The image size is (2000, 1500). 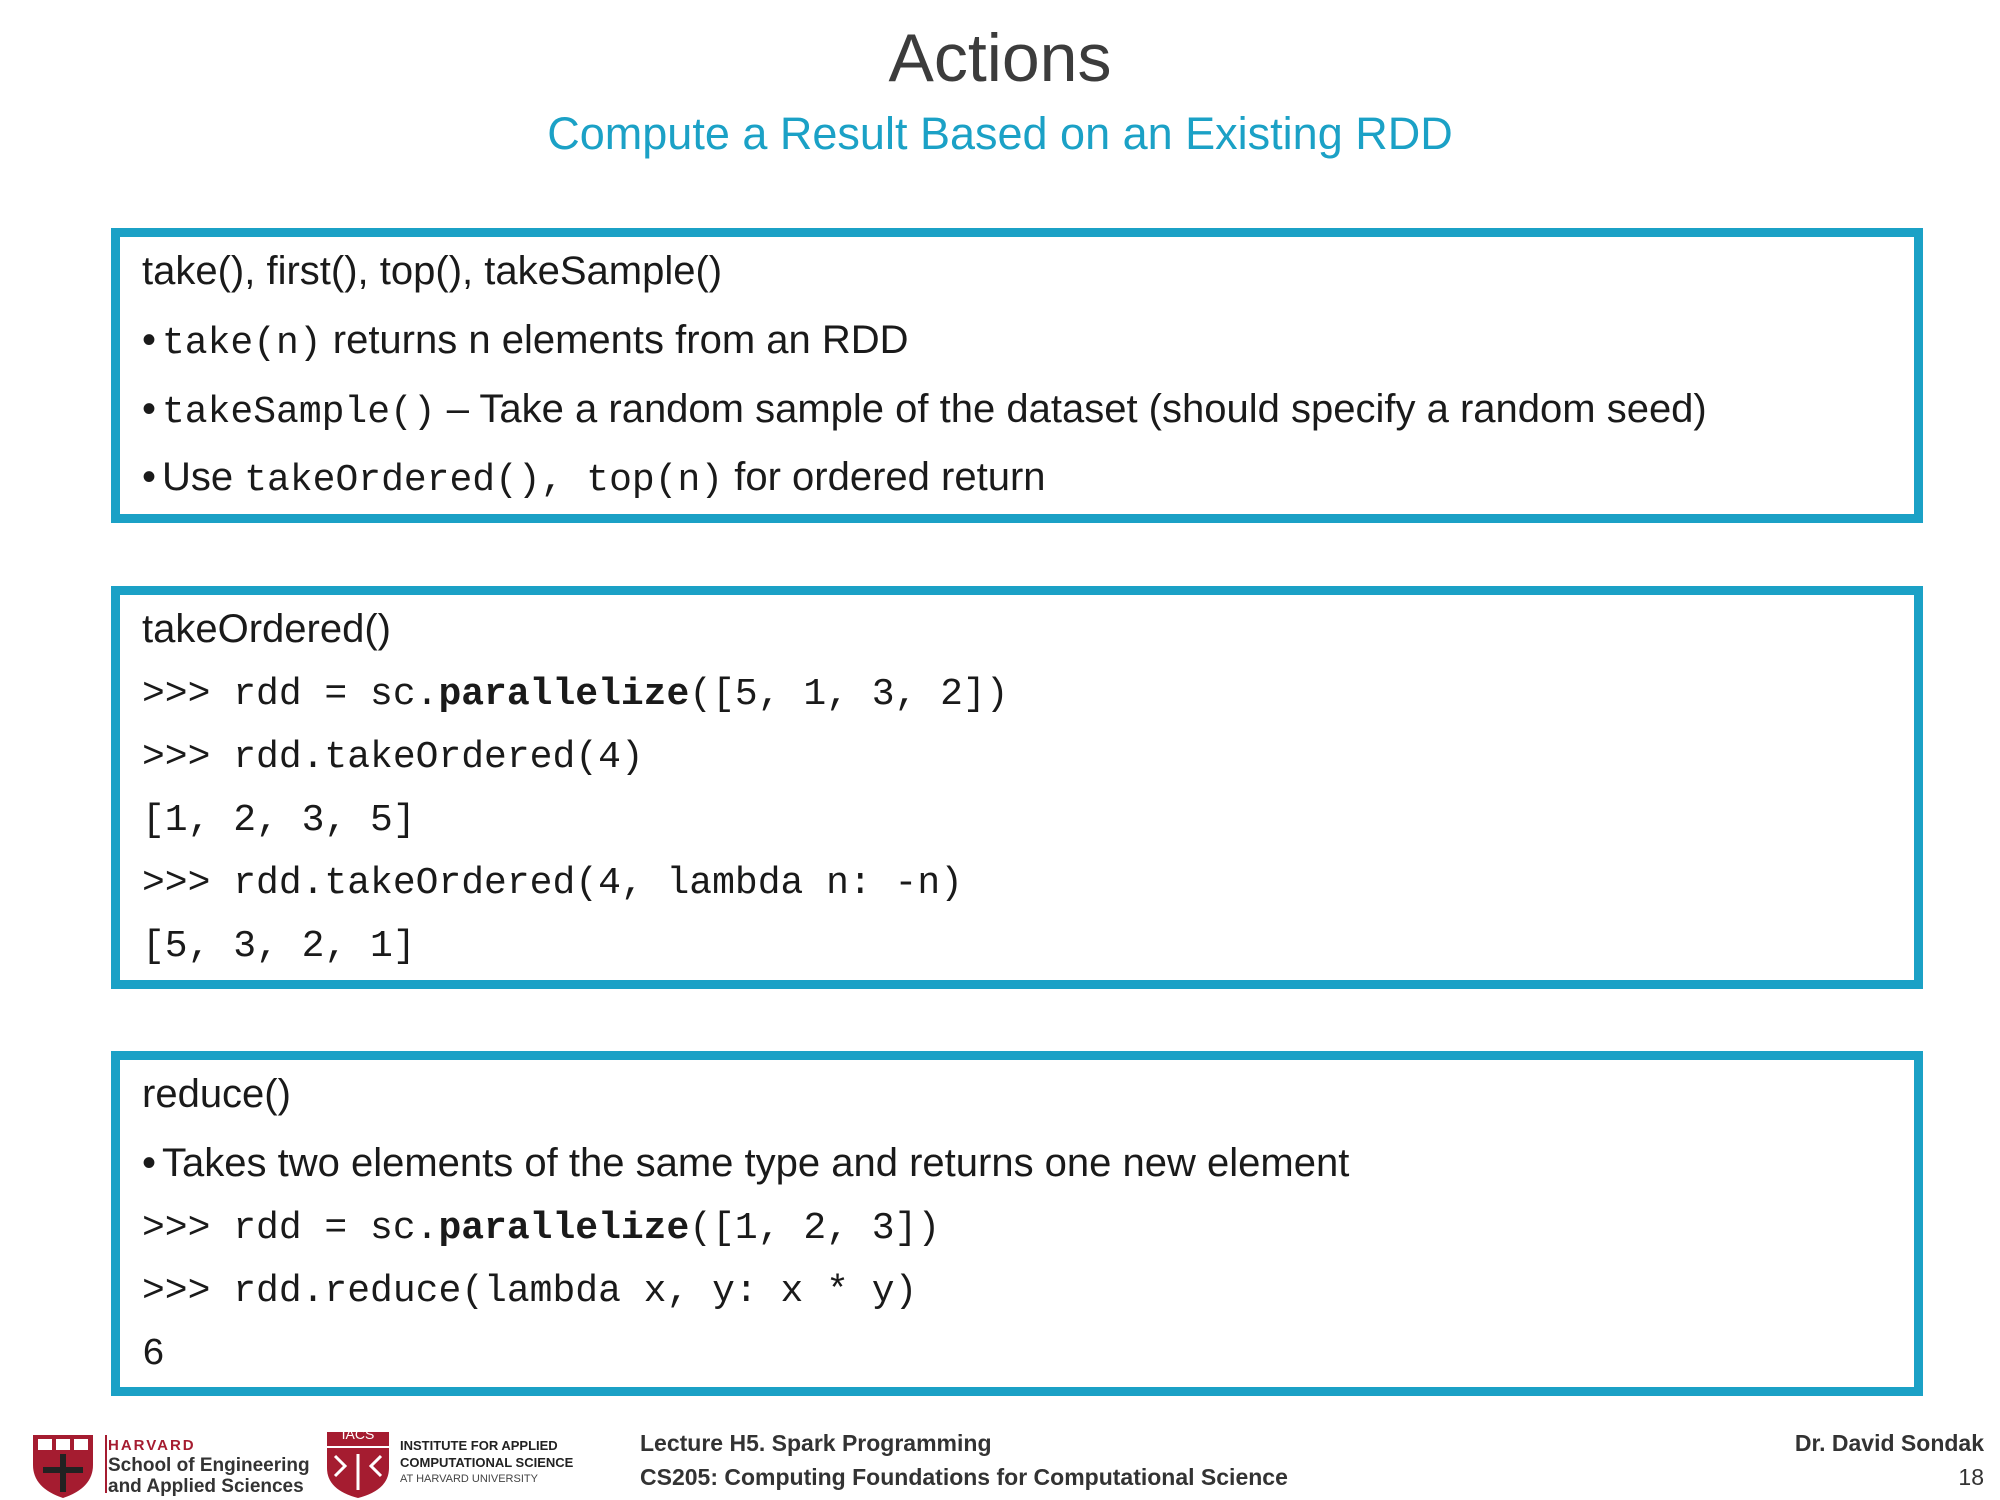 What do you see at coordinates (203, 477) in the screenshot?
I see `bullet-prefix: Use` at bounding box center [203, 477].